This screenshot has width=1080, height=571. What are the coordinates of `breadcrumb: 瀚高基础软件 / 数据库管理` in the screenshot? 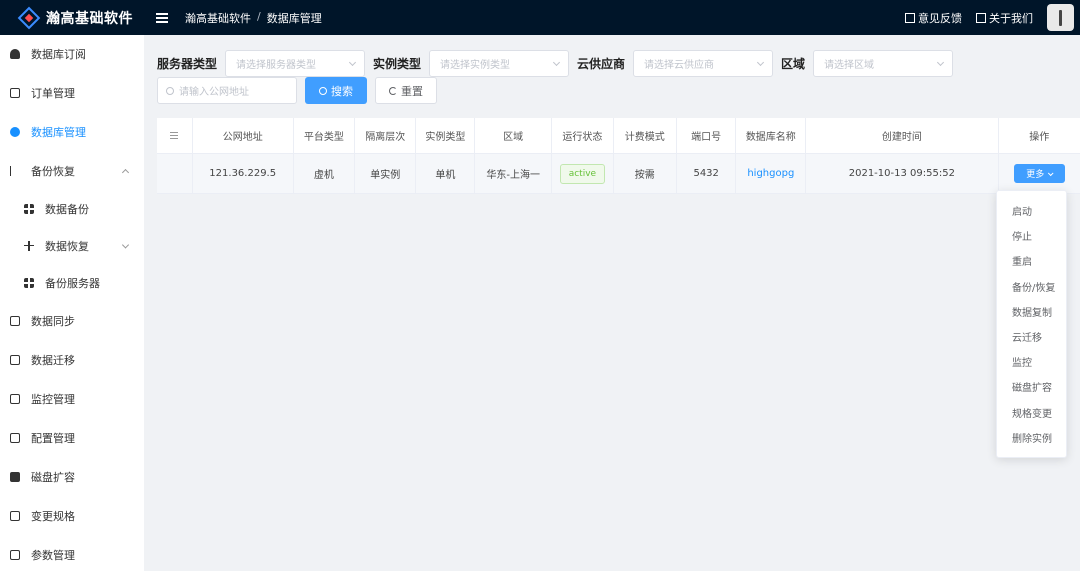 It's located at (253, 18).